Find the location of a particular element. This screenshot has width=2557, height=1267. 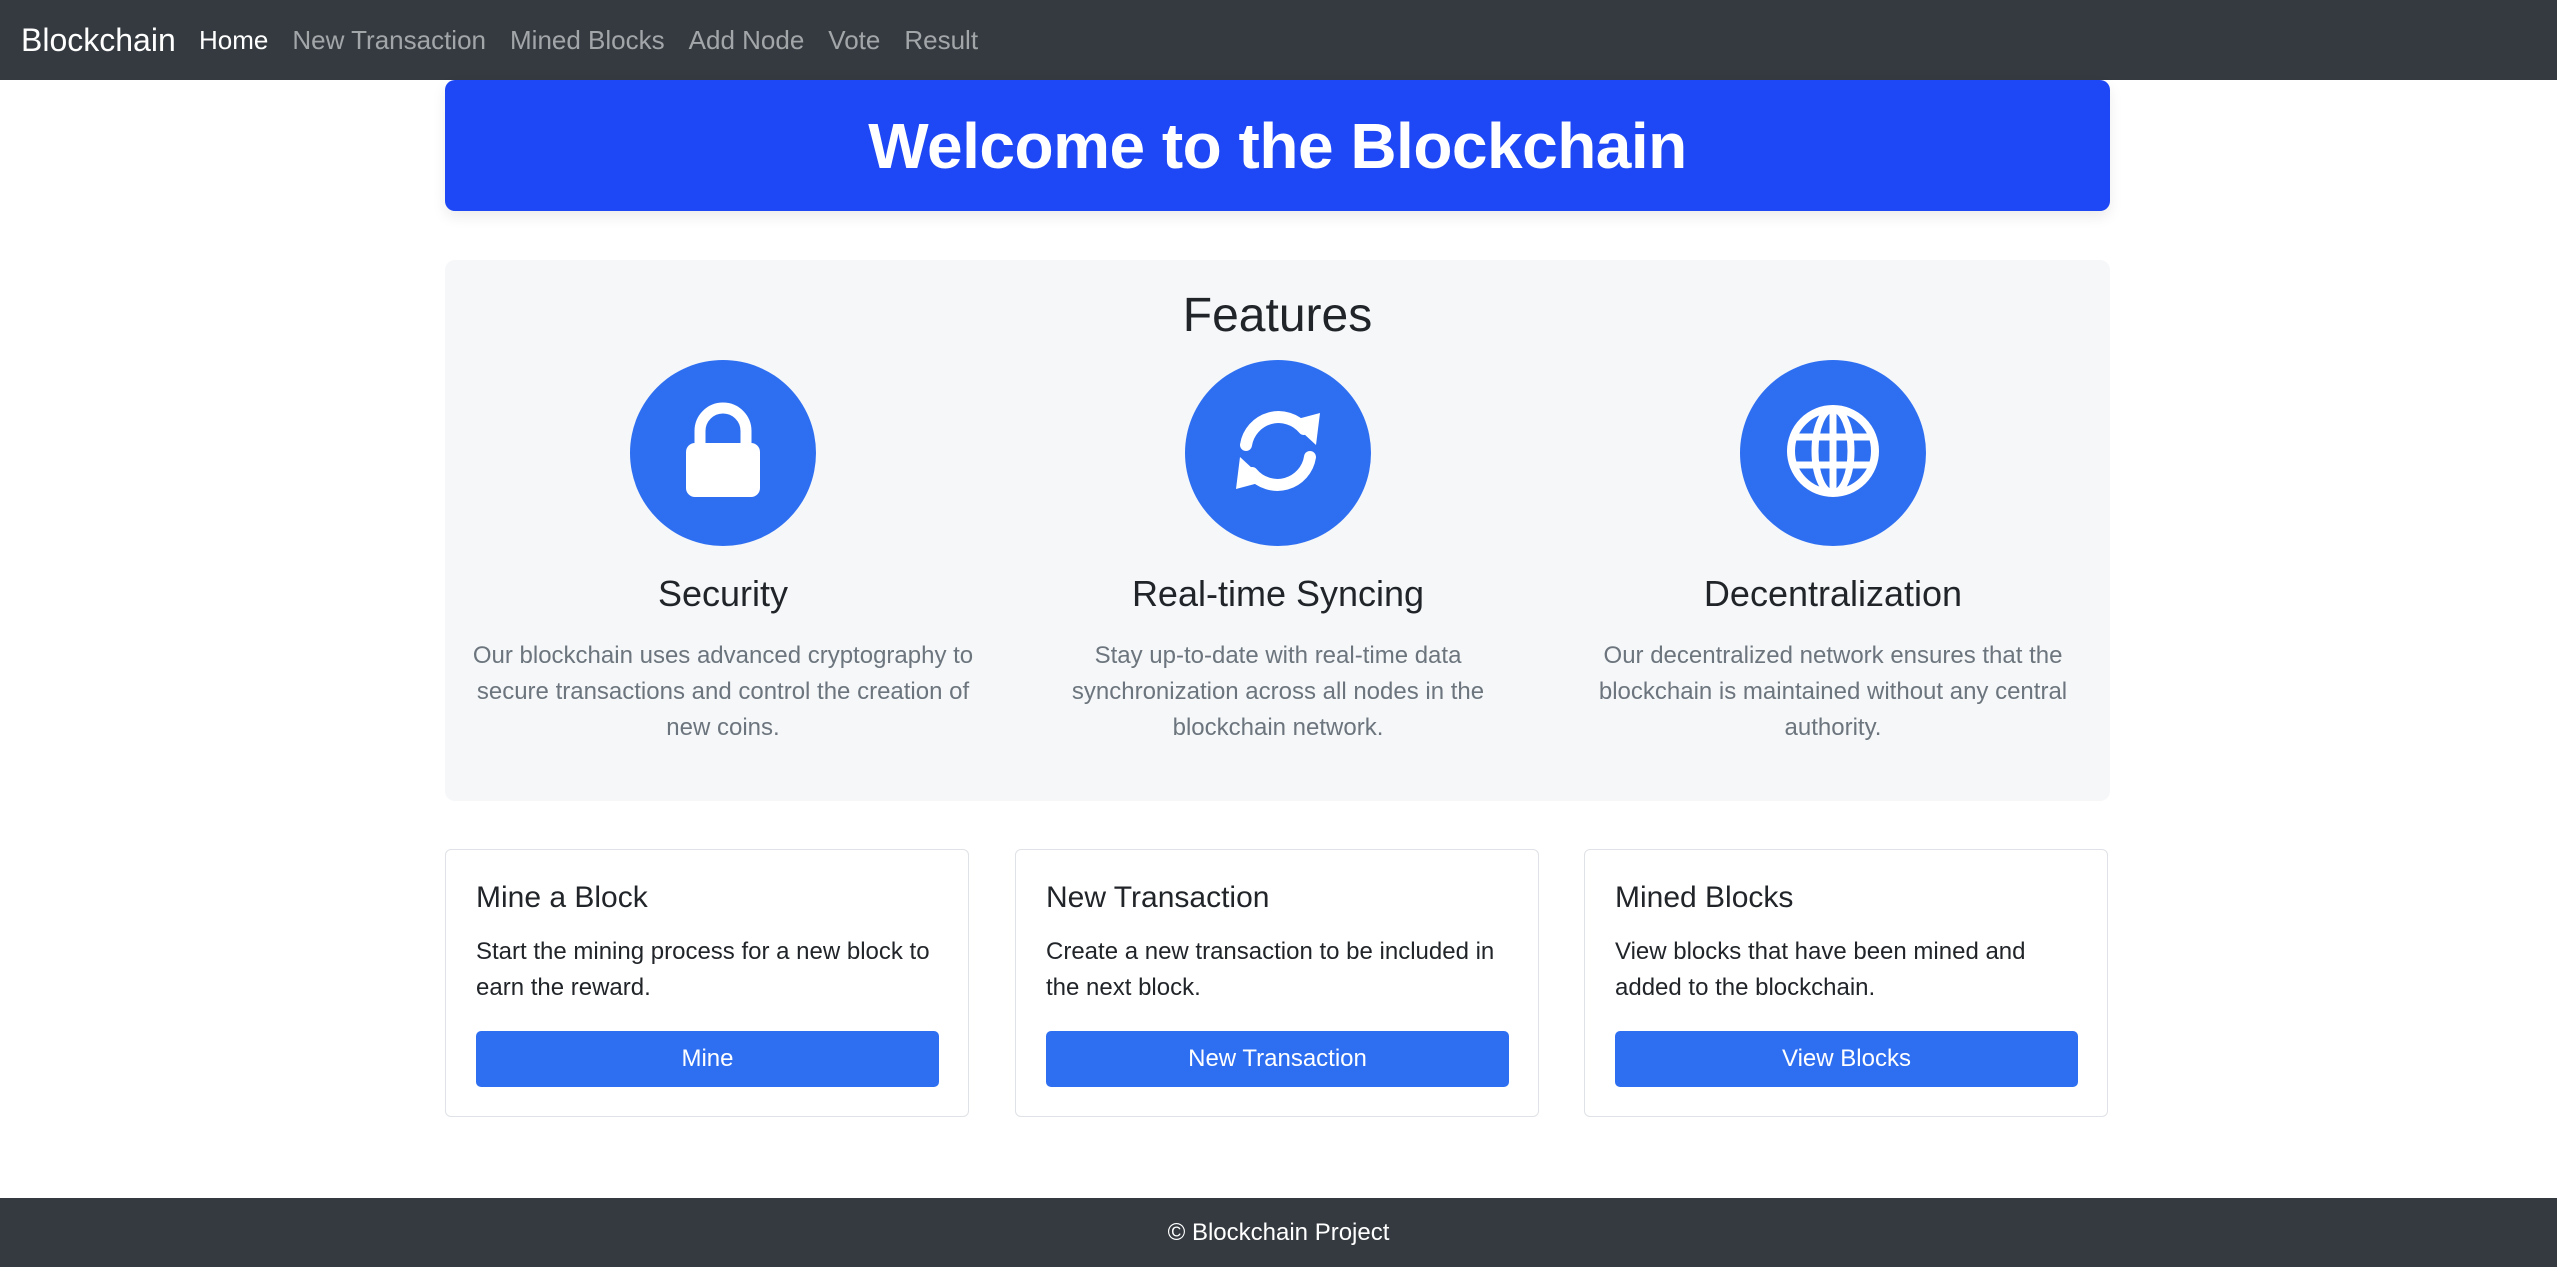

feature-title: Security is located at coordinates (723, 593).